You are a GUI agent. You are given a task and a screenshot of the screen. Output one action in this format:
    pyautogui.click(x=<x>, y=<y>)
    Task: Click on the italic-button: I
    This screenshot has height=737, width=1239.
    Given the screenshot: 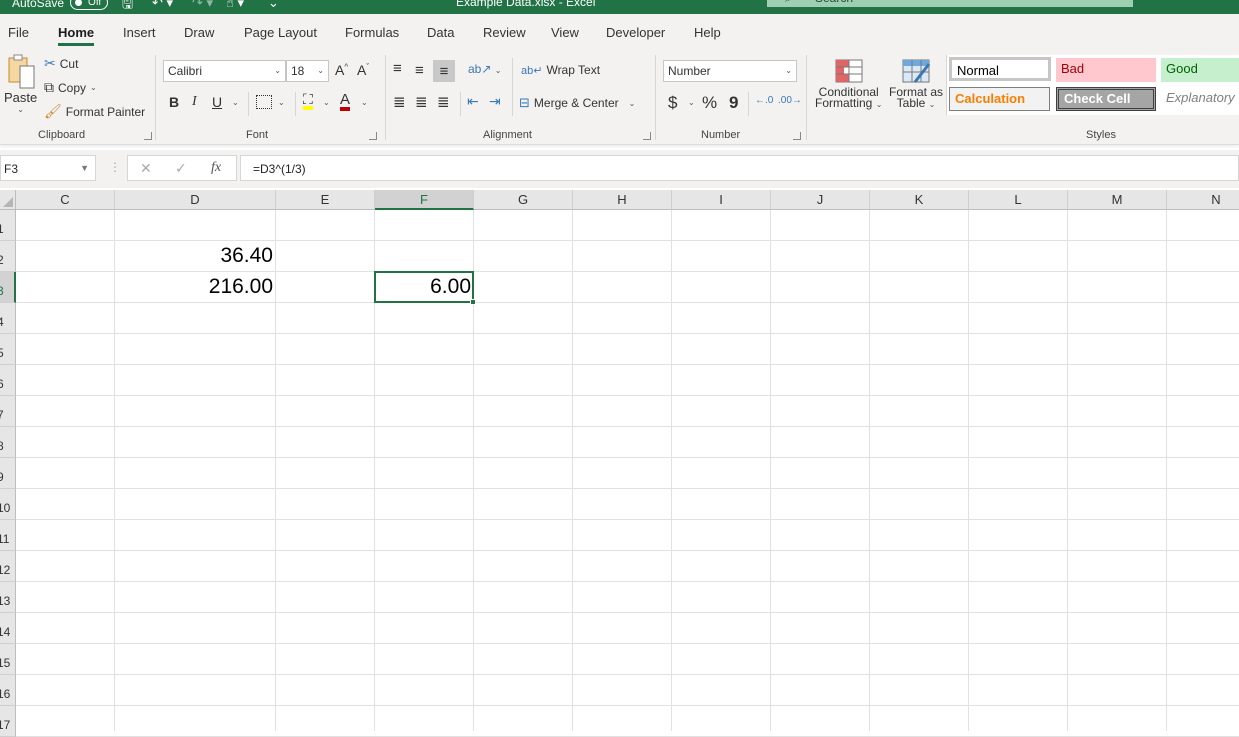 What is the action you would take?
    pyautogui.click(x=194, y=102)
    